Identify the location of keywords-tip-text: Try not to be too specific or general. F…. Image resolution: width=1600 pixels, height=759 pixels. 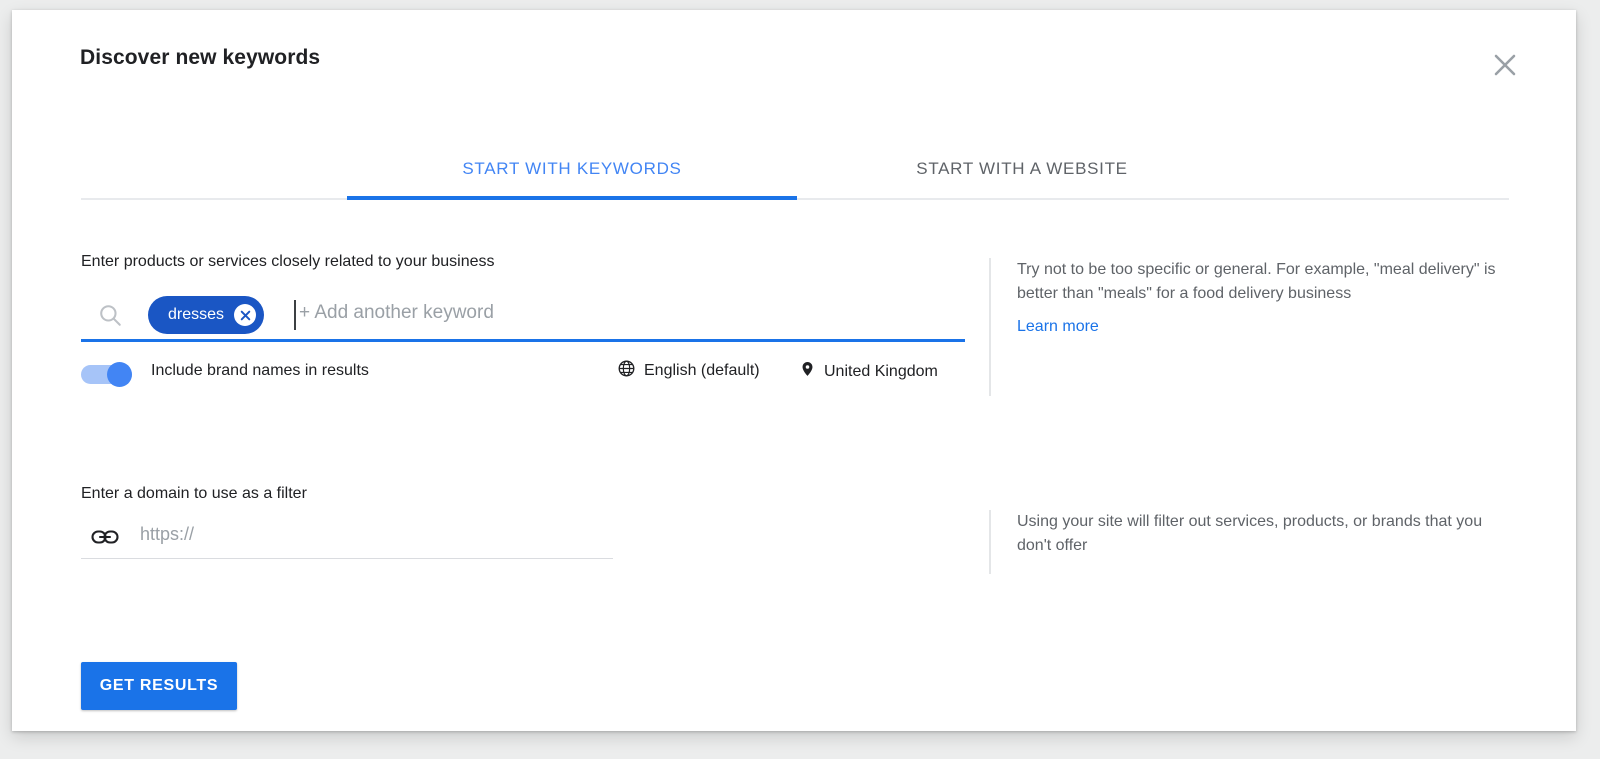
(1256, 281).